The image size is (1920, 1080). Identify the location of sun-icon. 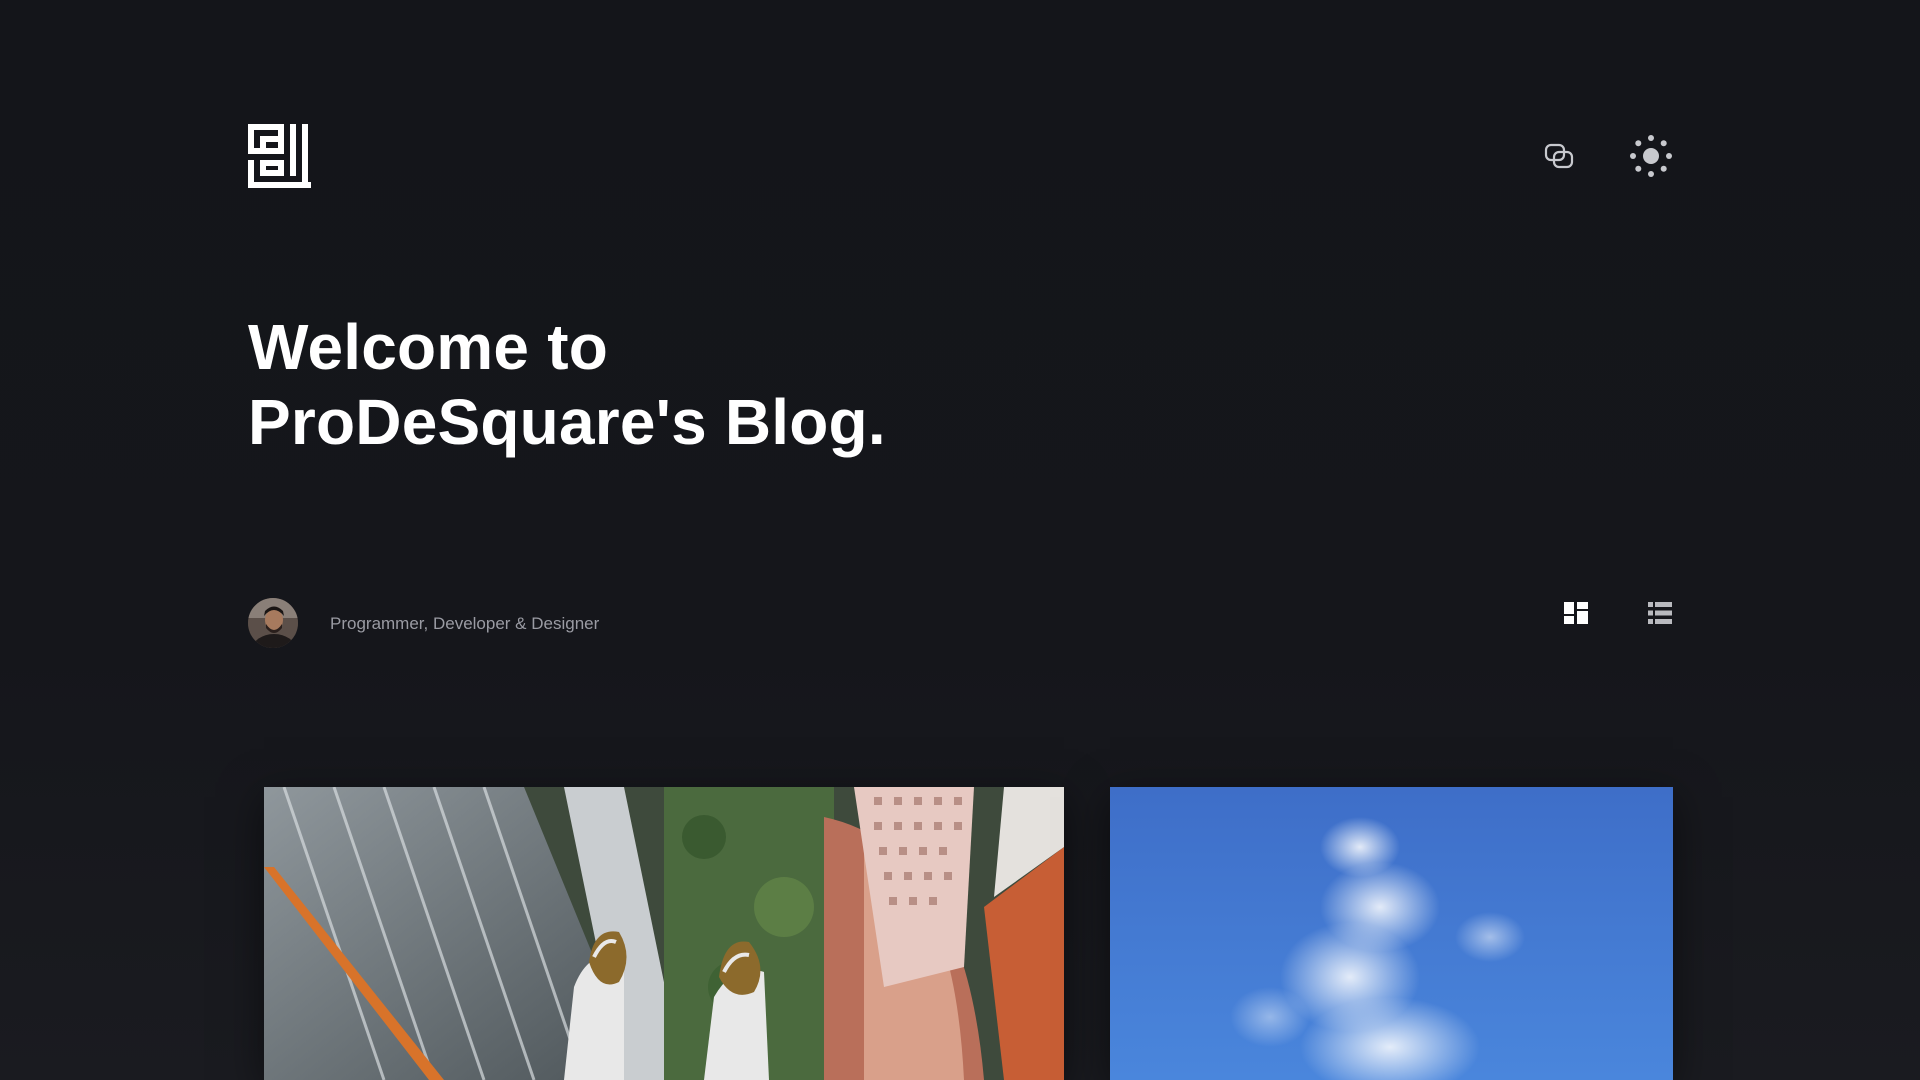
(1651, 156).